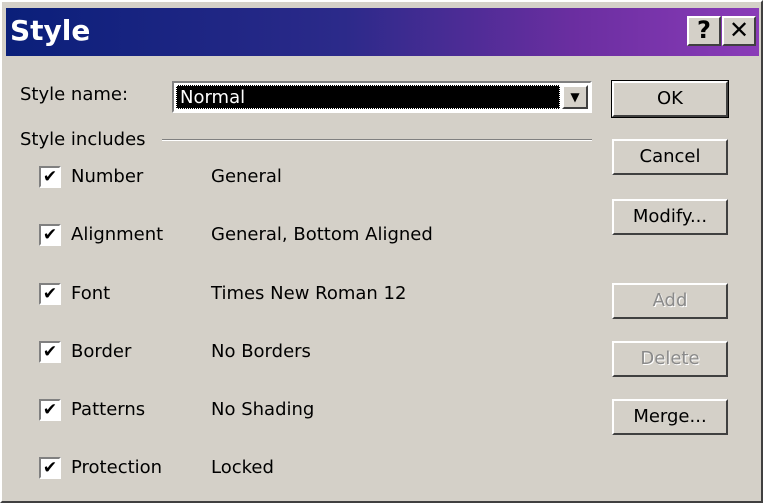 The height and width of the screenshot is (503, 763). I want to click on include-value-border: No Borders, so click(261, 351).